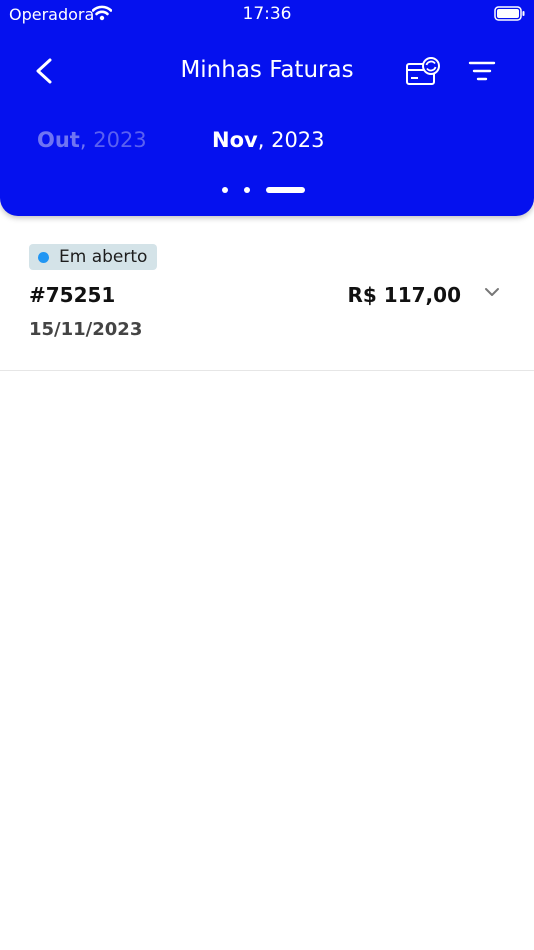 The width and height of the screenshot is (534, 950). I want to click on invoice-date: 15/11/2023, so click(86, 329).